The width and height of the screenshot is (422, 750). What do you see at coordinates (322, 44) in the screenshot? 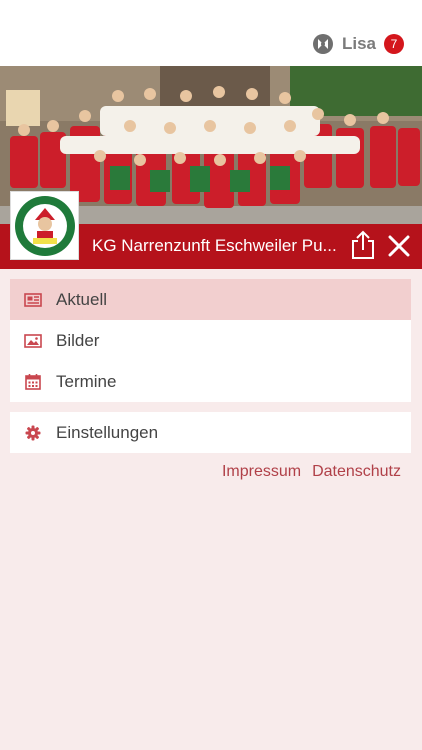
I see `user-avatar-icon` at bounding box center [322, 44].